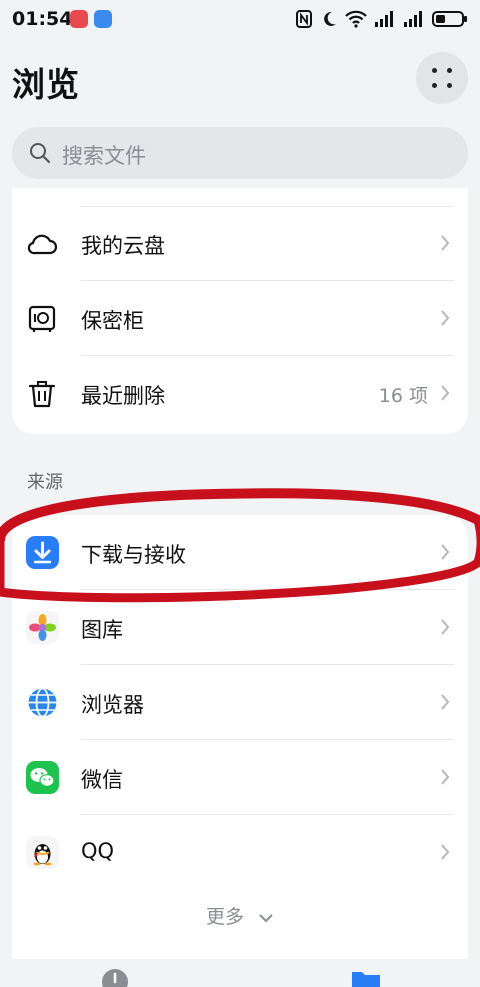 This screenshot has width=480, height=987. Describe the element at coordinates (240, 627) in the screenshot. I see `source-item-gallery: 图库` at that location.